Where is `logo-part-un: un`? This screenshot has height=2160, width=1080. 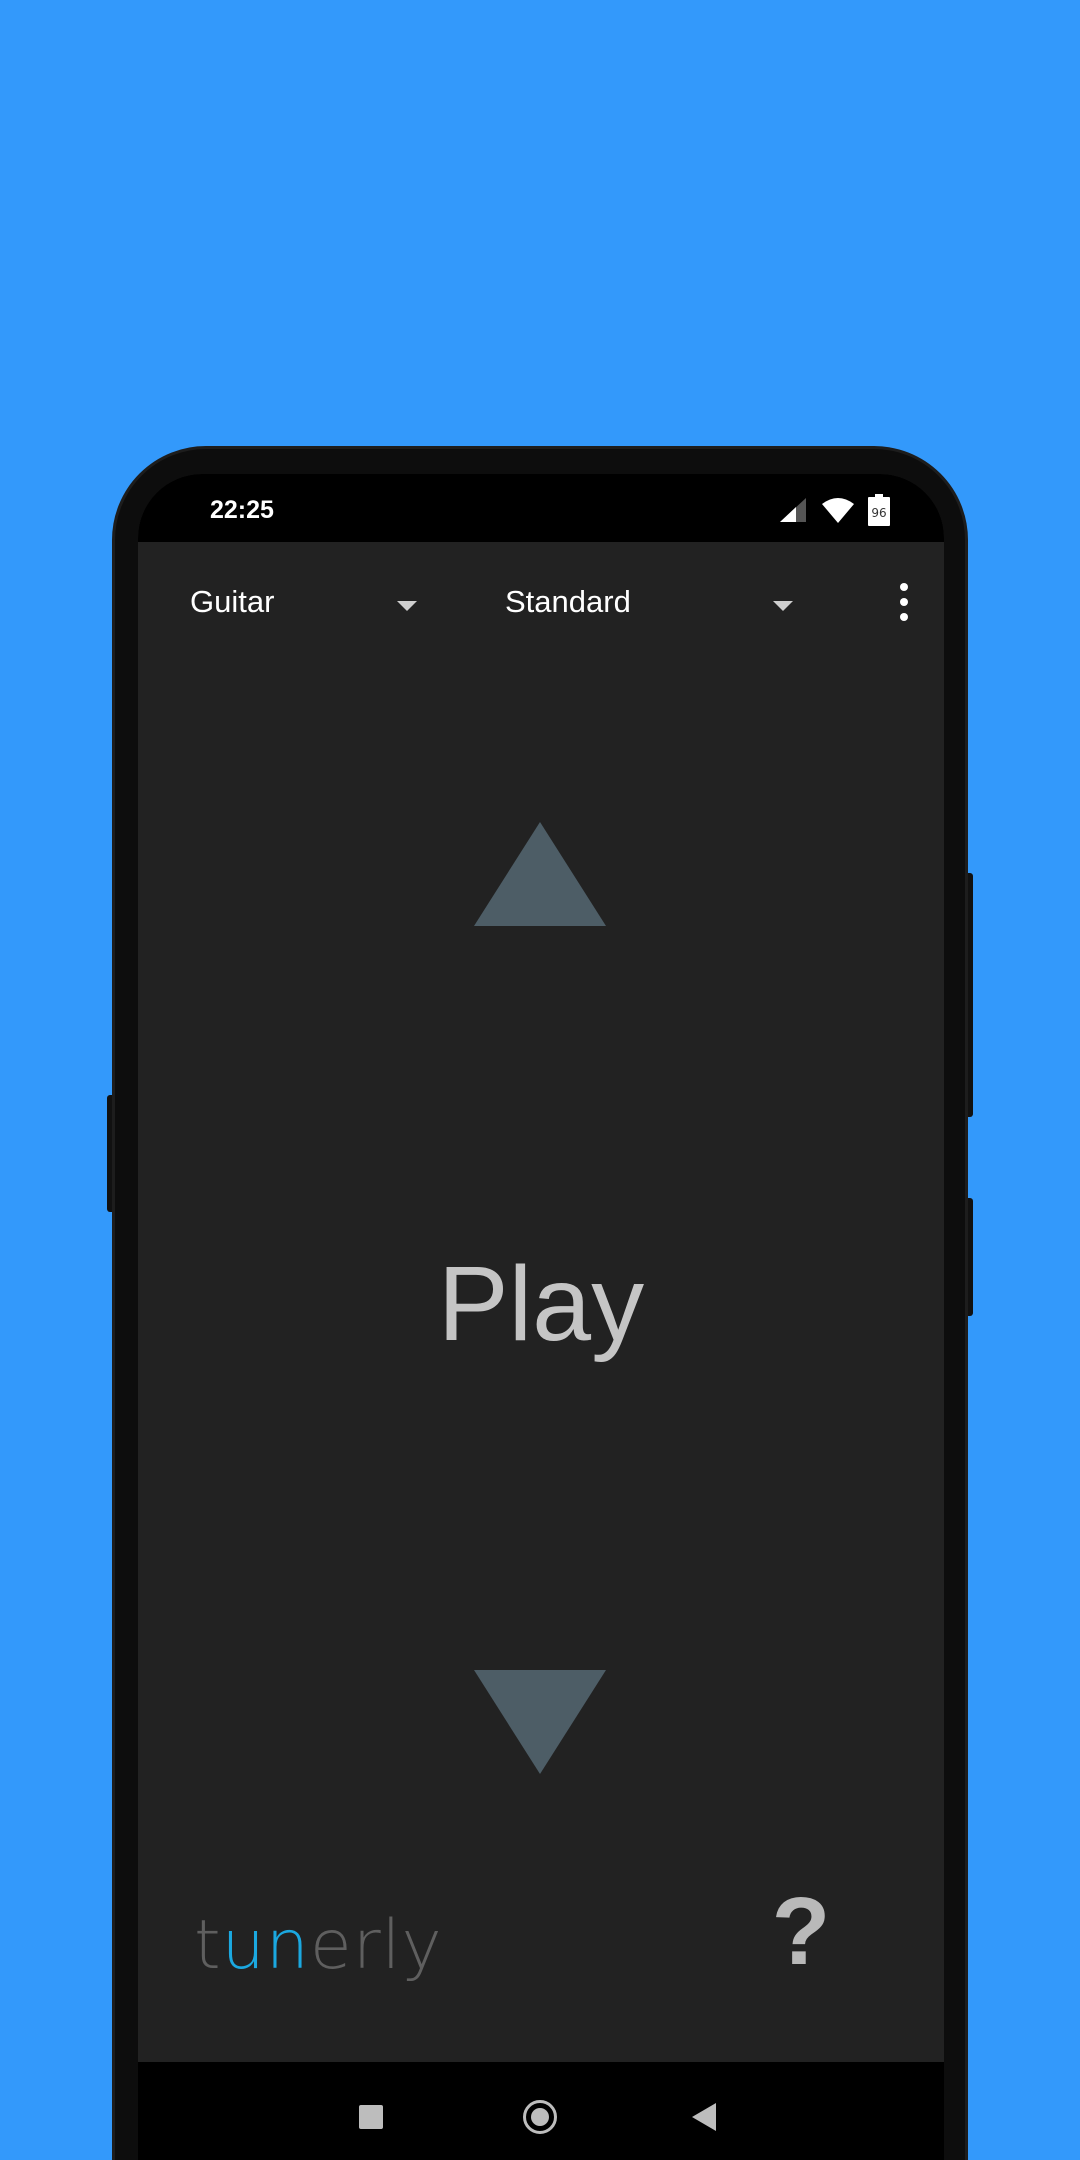 logo-part-un: un is located at coordinates (265, 1945).